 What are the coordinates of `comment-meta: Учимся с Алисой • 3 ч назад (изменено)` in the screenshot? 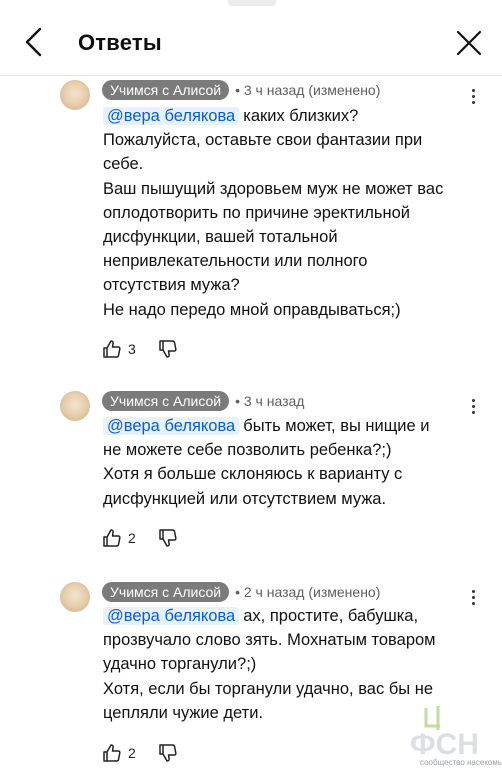 It's located at (241, 90).